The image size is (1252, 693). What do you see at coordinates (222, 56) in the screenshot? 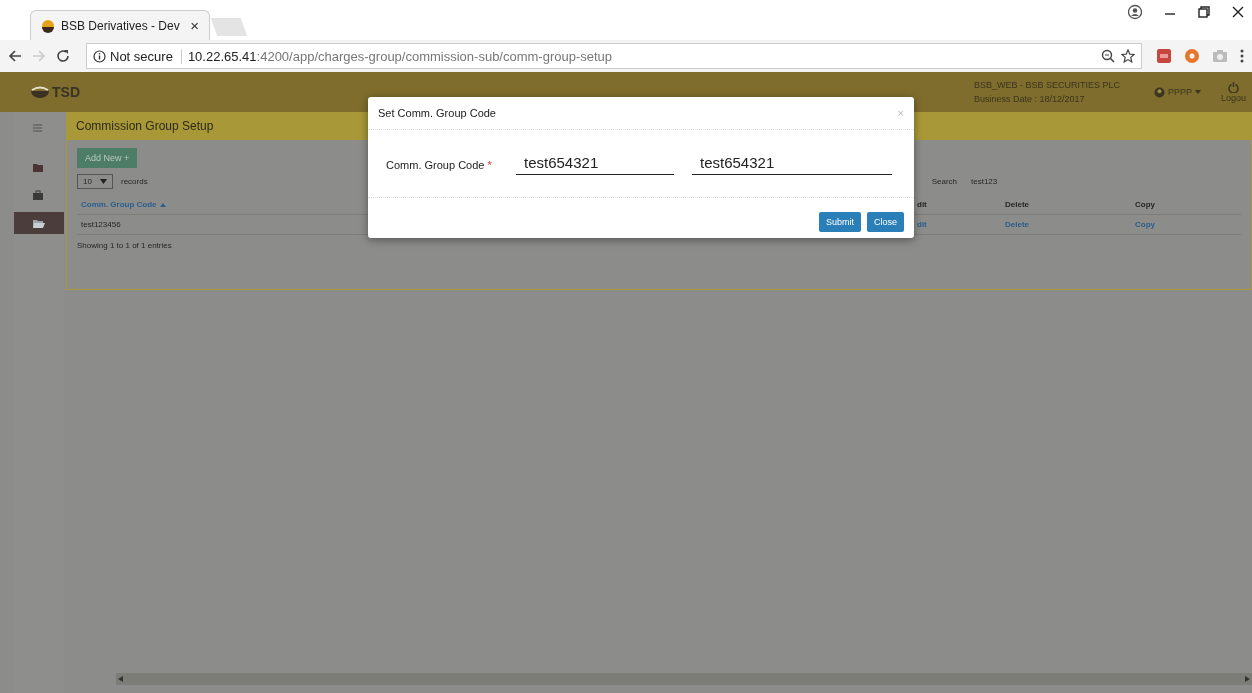
I see `url-host: 10.22.65.41` at bounding box center [222, 56].